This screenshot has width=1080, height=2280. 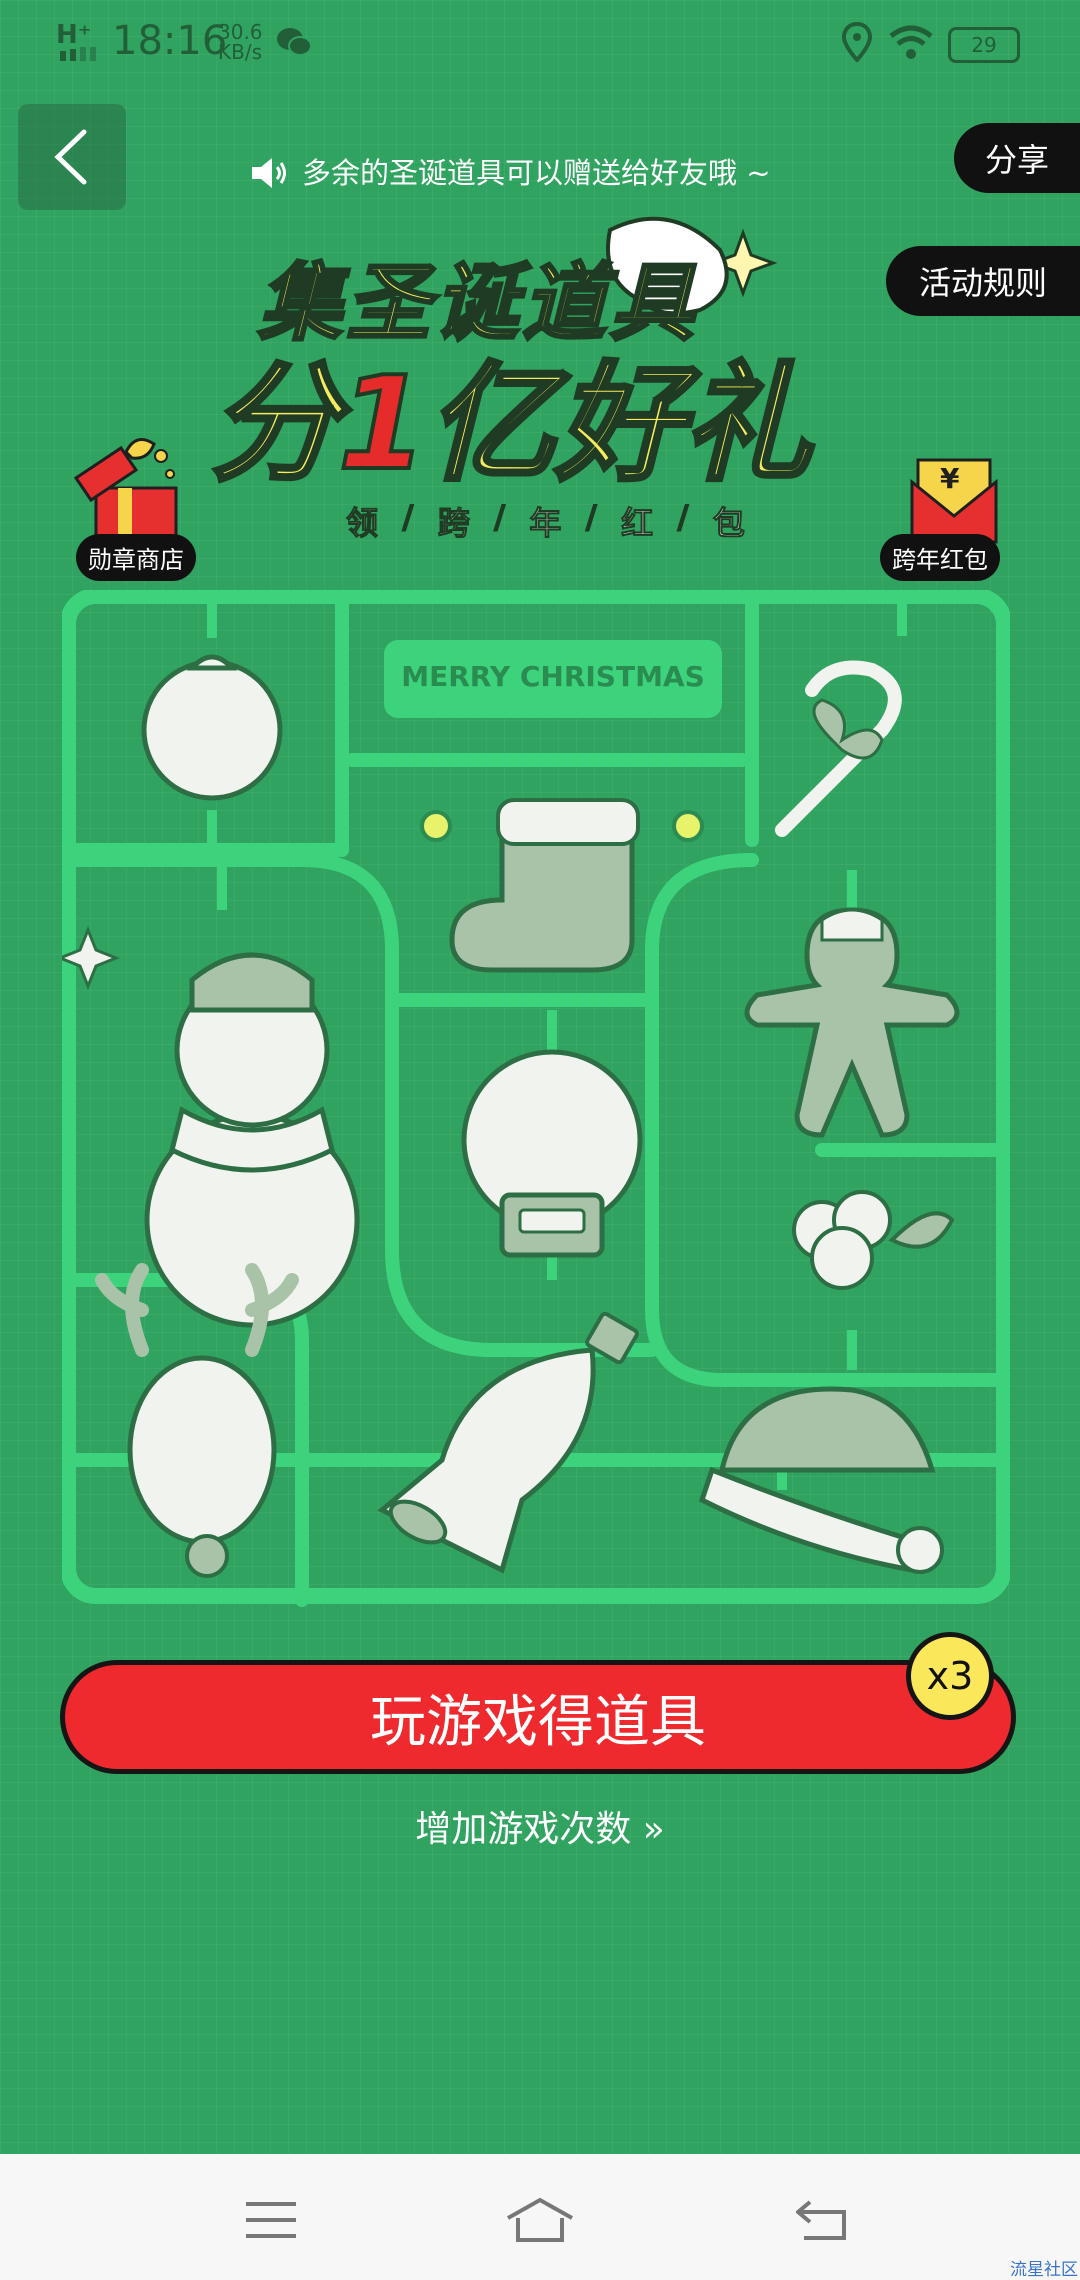 I want to click on status-bar: H⁺ 18:16 30.6 KB/s 29, so click(x=540, y=45).